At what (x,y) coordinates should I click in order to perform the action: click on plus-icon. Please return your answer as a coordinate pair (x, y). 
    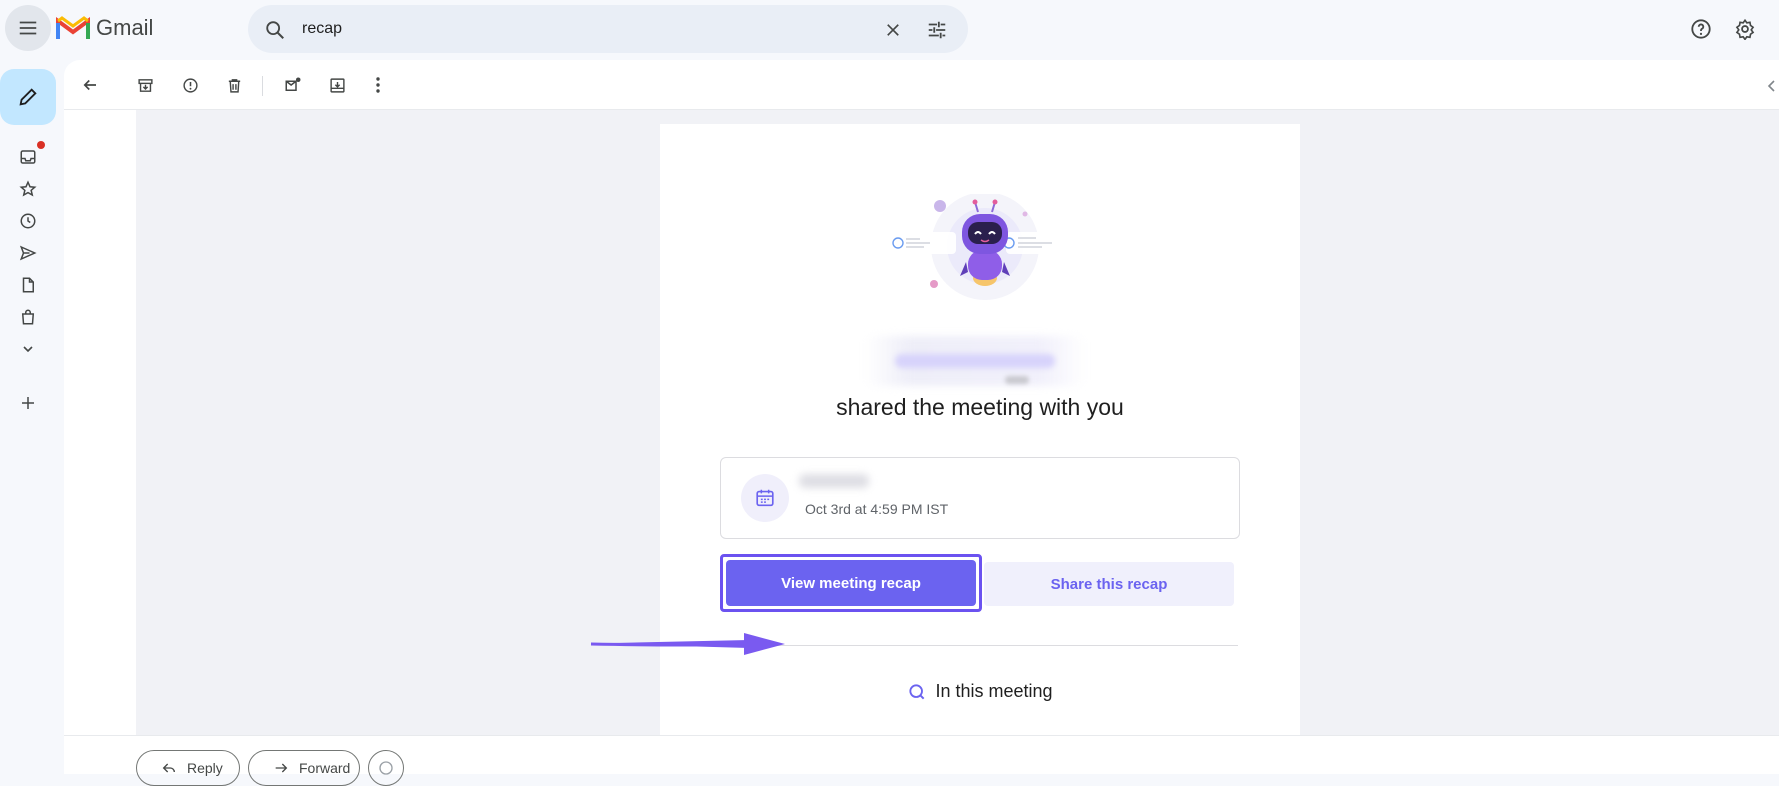
    Looking at the image, I should click on (28, 403).